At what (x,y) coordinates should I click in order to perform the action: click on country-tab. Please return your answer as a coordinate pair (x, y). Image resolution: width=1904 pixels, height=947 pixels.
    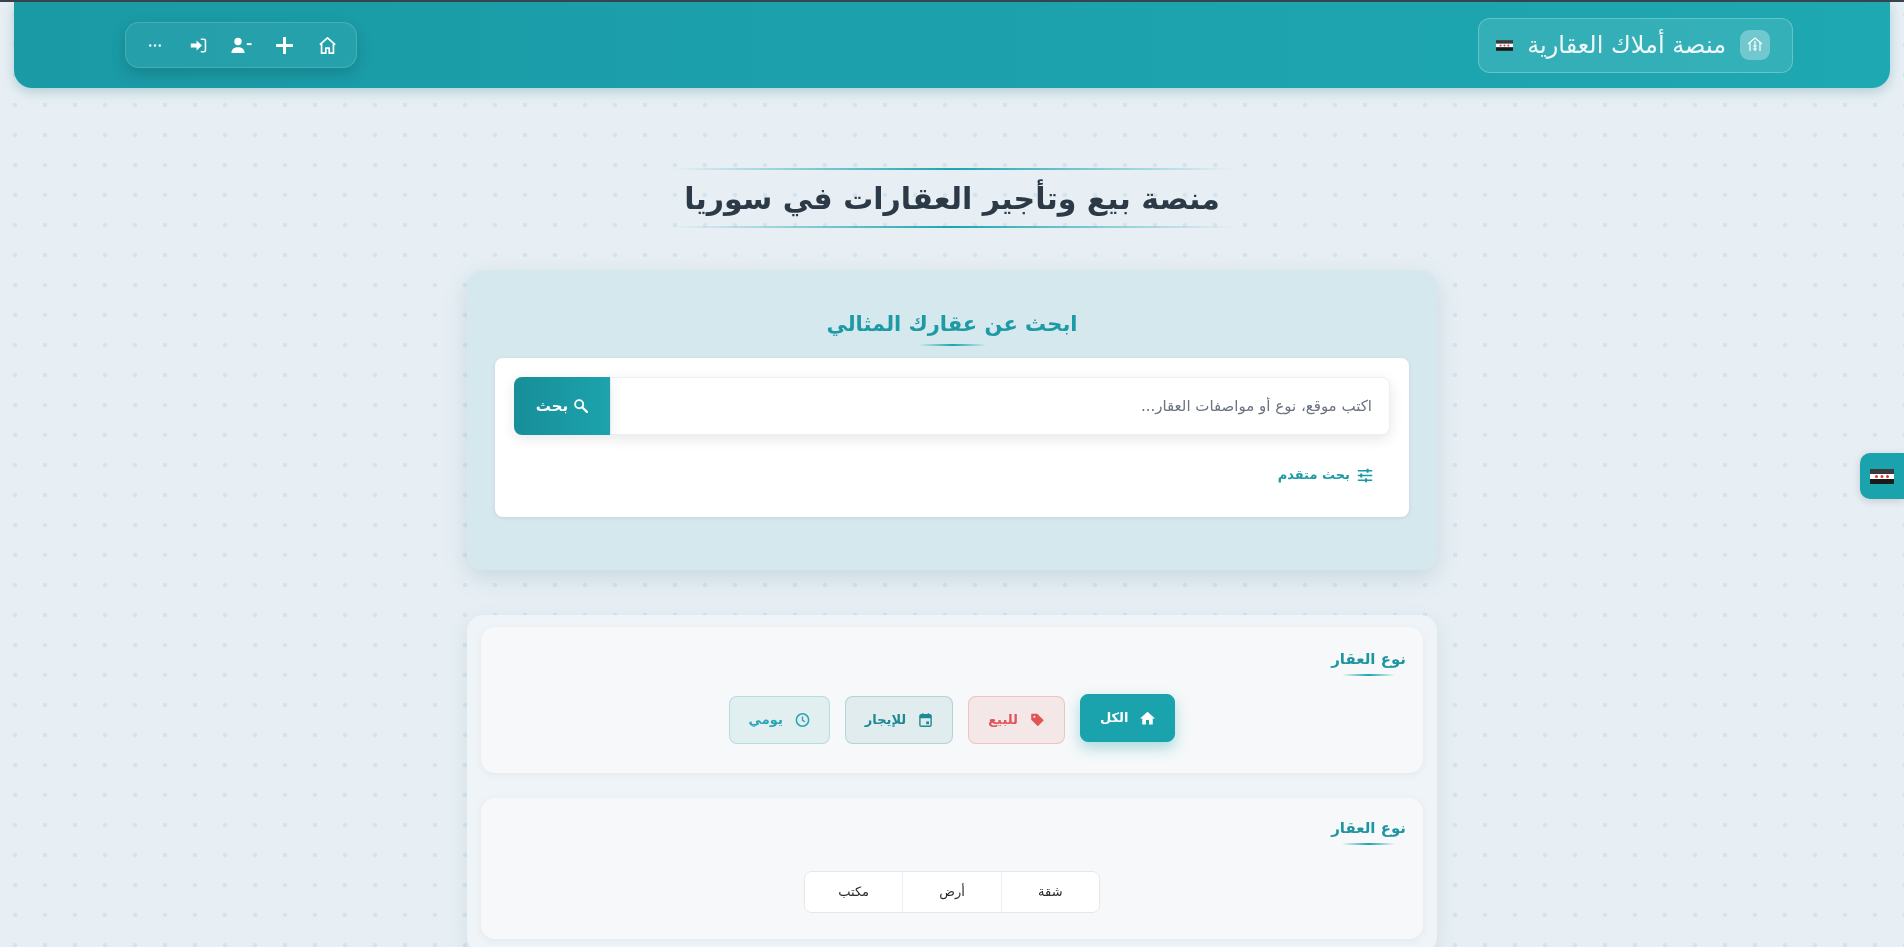
    Looking at the image, I should click on (1882, 476).